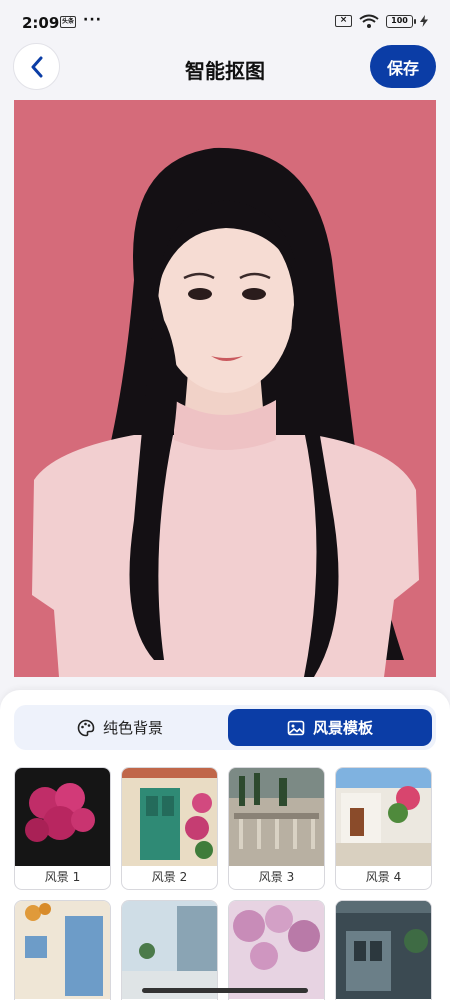  I want to click on template-label: 风景 3, so click(276, 877).